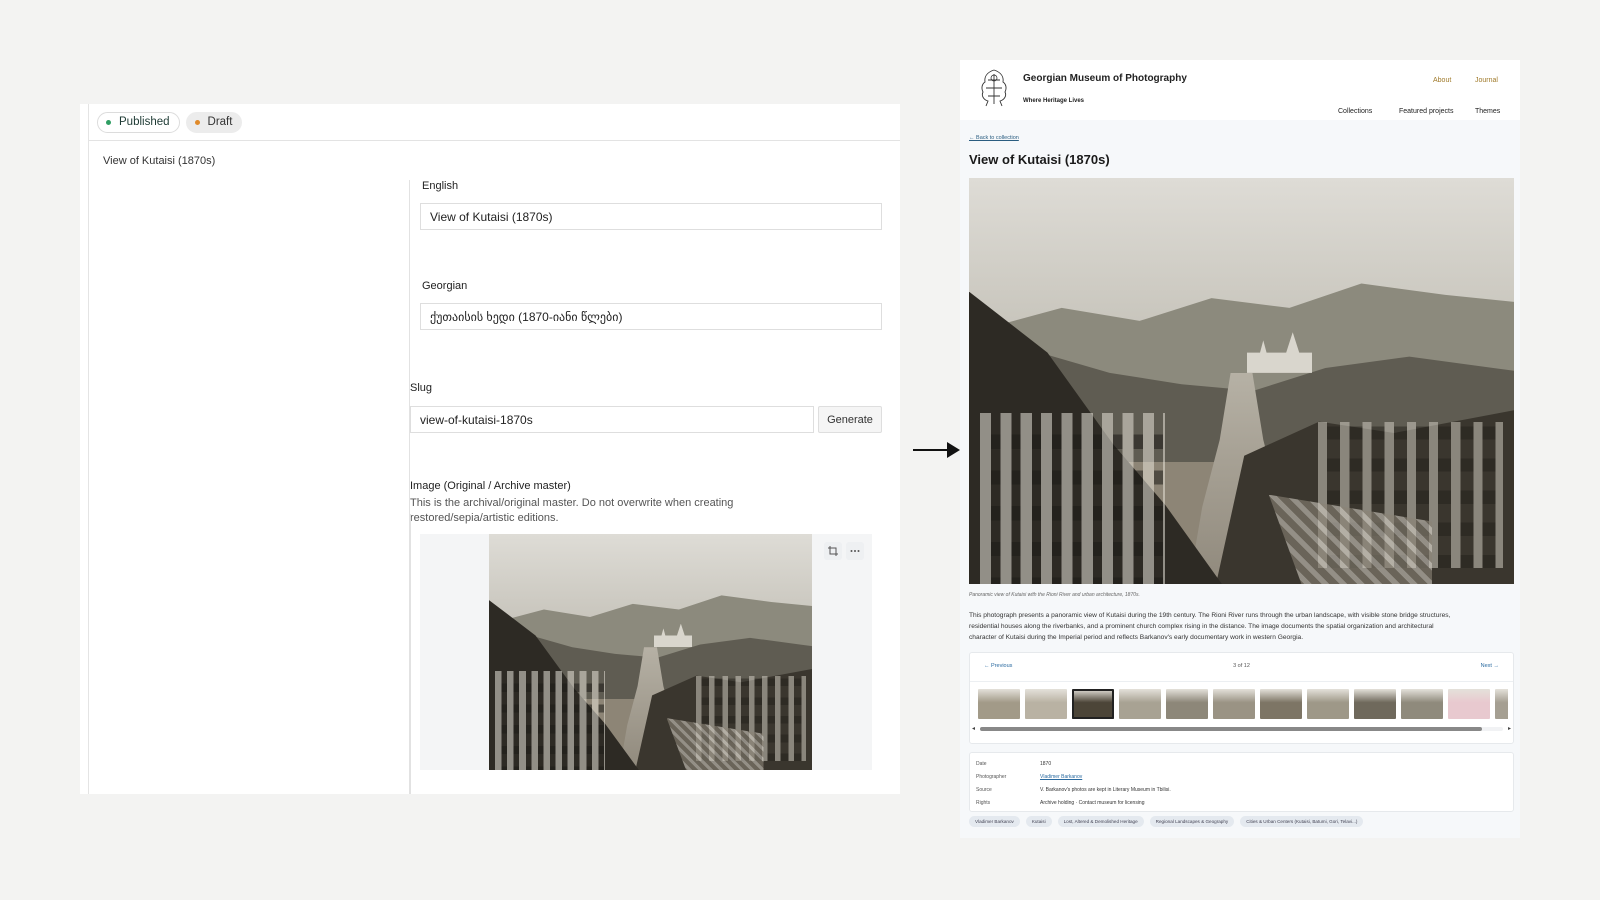 The width and height of the screenshot is (1600, 900). Describe the element at coordinates (1046, 764) in the screenshot. I see `meta-date-value: 1870` at that location.